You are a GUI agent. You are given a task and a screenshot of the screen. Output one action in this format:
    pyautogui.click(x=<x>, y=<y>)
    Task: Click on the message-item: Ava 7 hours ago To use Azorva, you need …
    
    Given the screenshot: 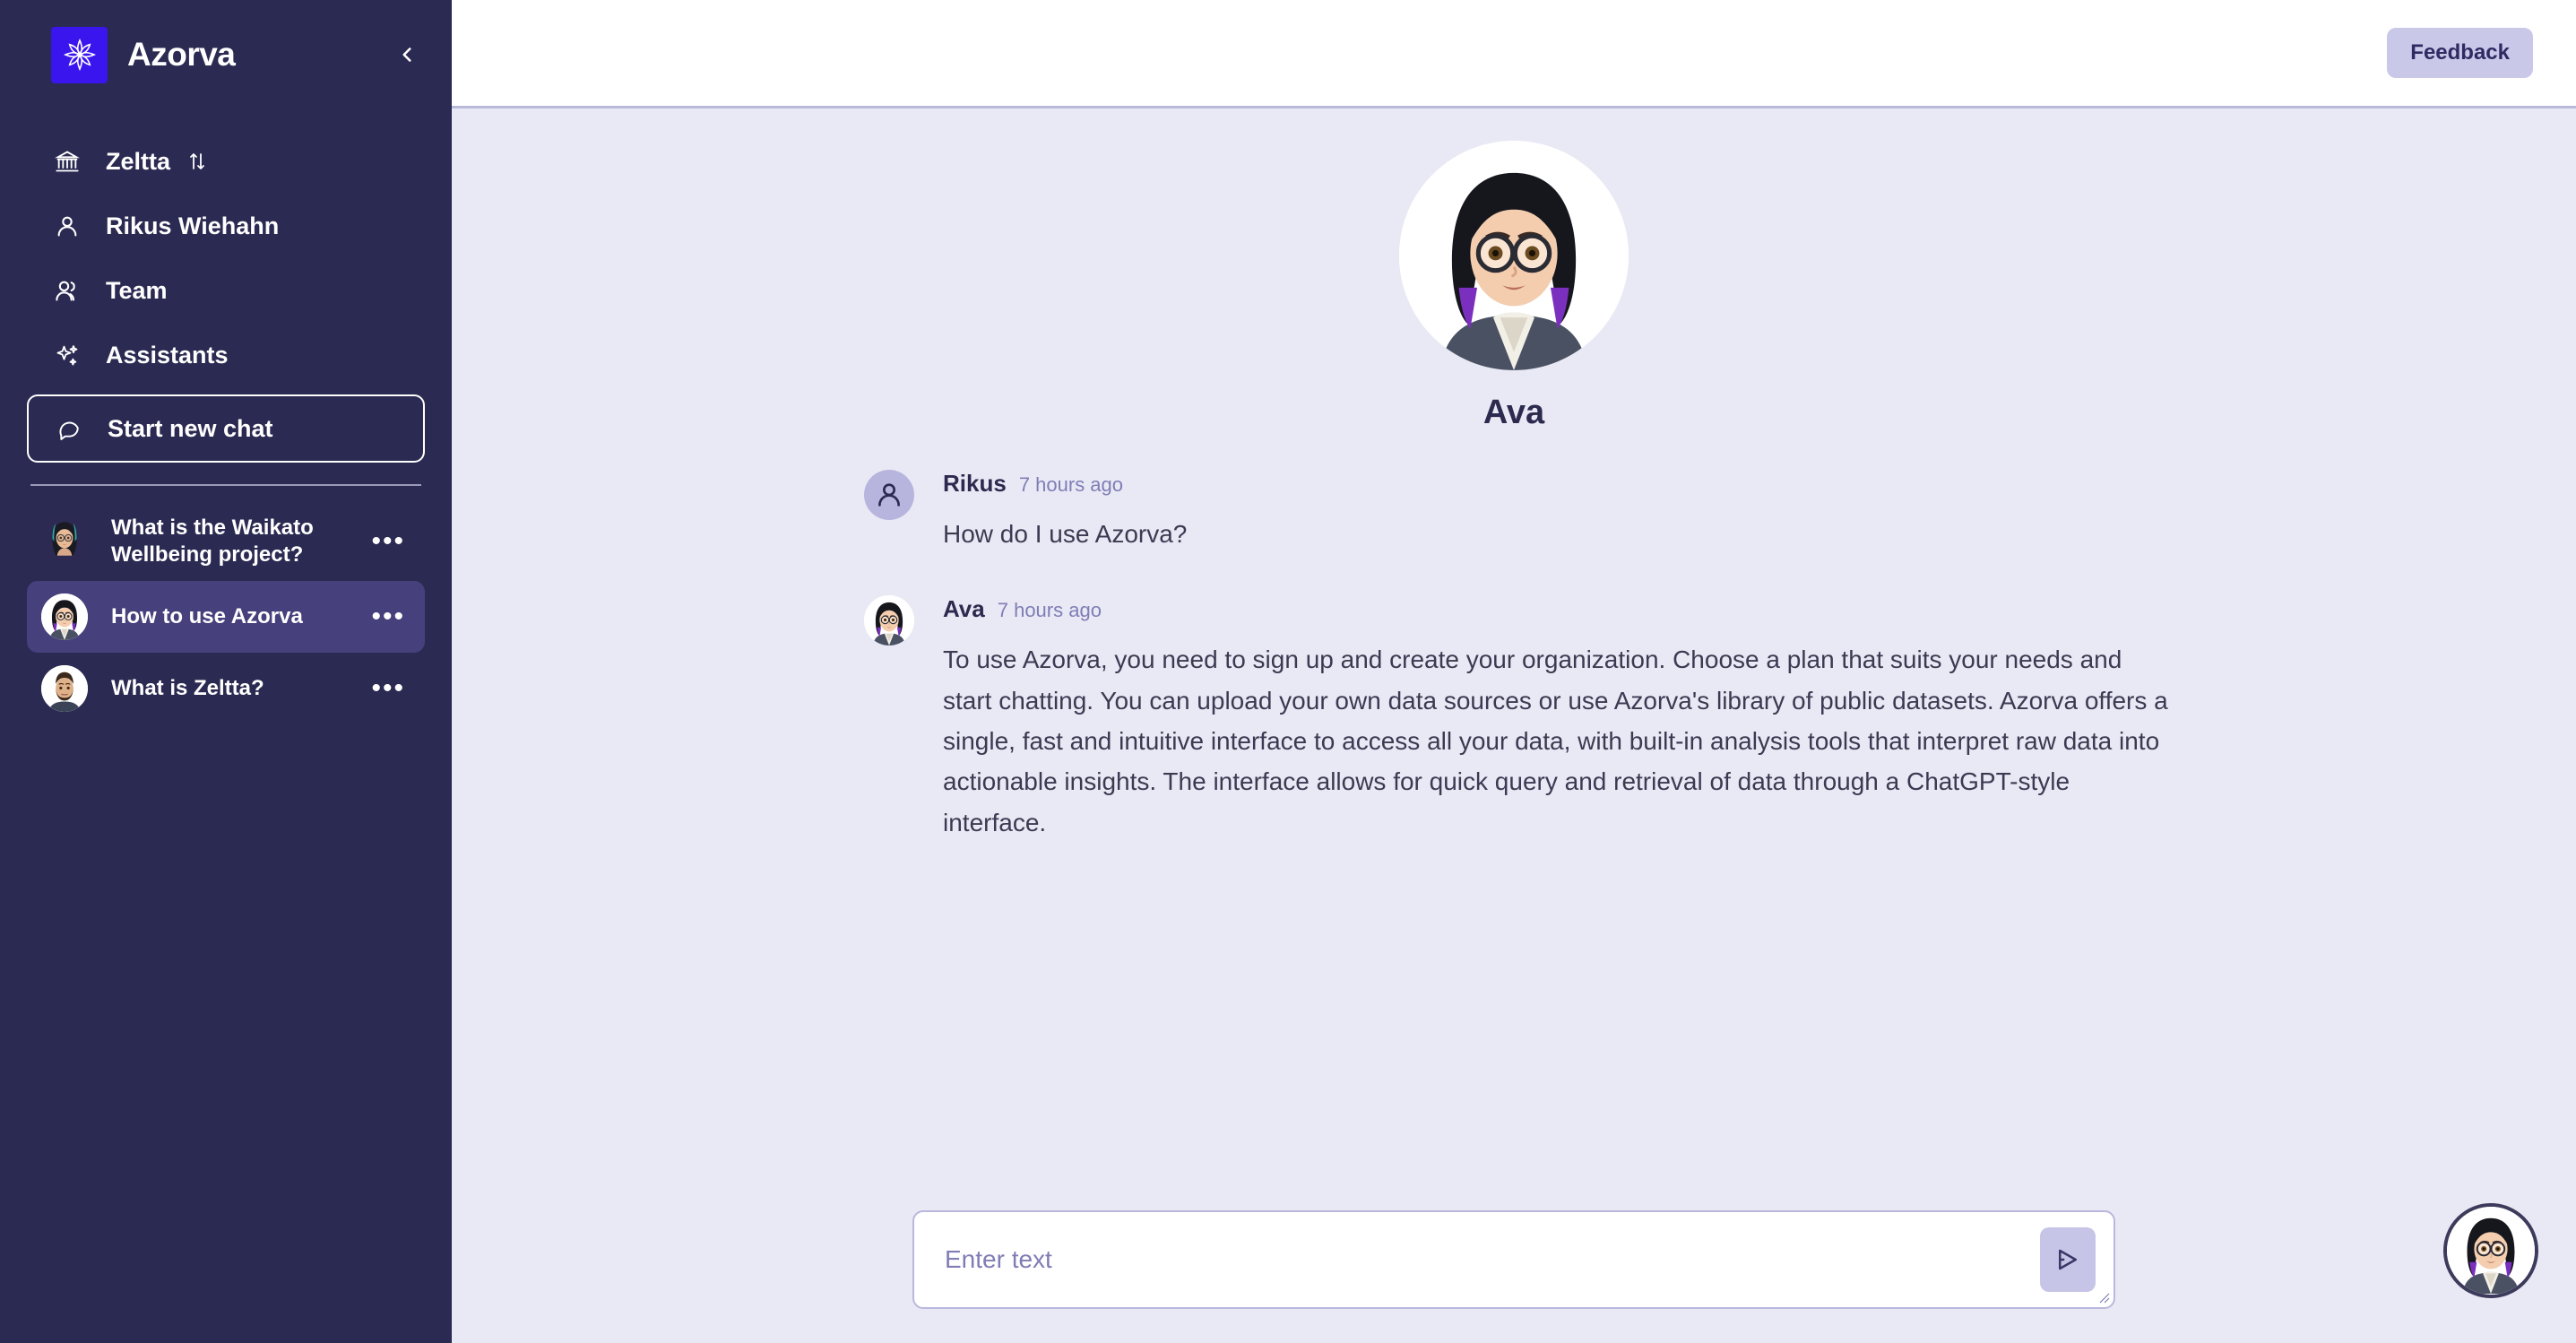 What is the action you would take?
    pyautogui.click(x=1518, y=719)
    